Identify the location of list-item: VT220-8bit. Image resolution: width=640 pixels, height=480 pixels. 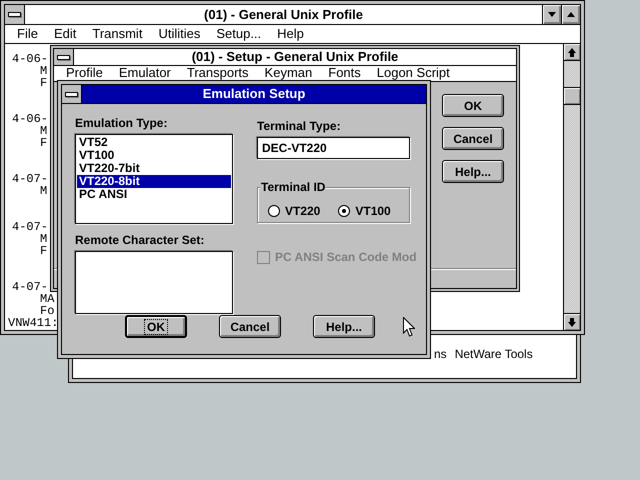
(154, 181).